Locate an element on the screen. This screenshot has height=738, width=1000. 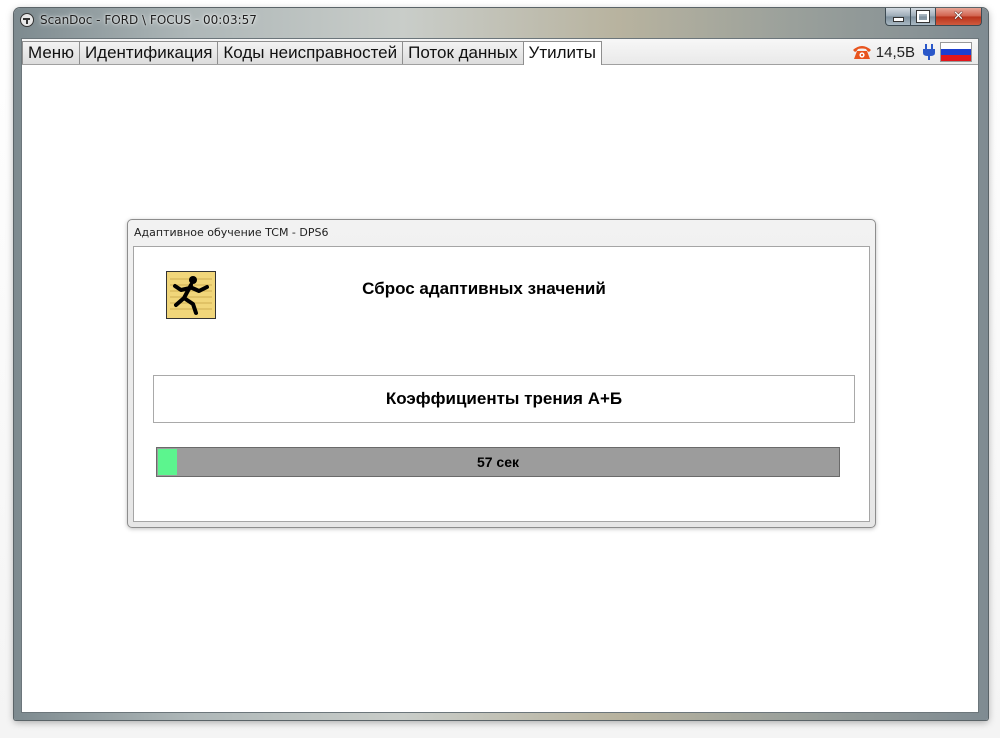
russian-flag-icon is located at coordinates (956, 52).